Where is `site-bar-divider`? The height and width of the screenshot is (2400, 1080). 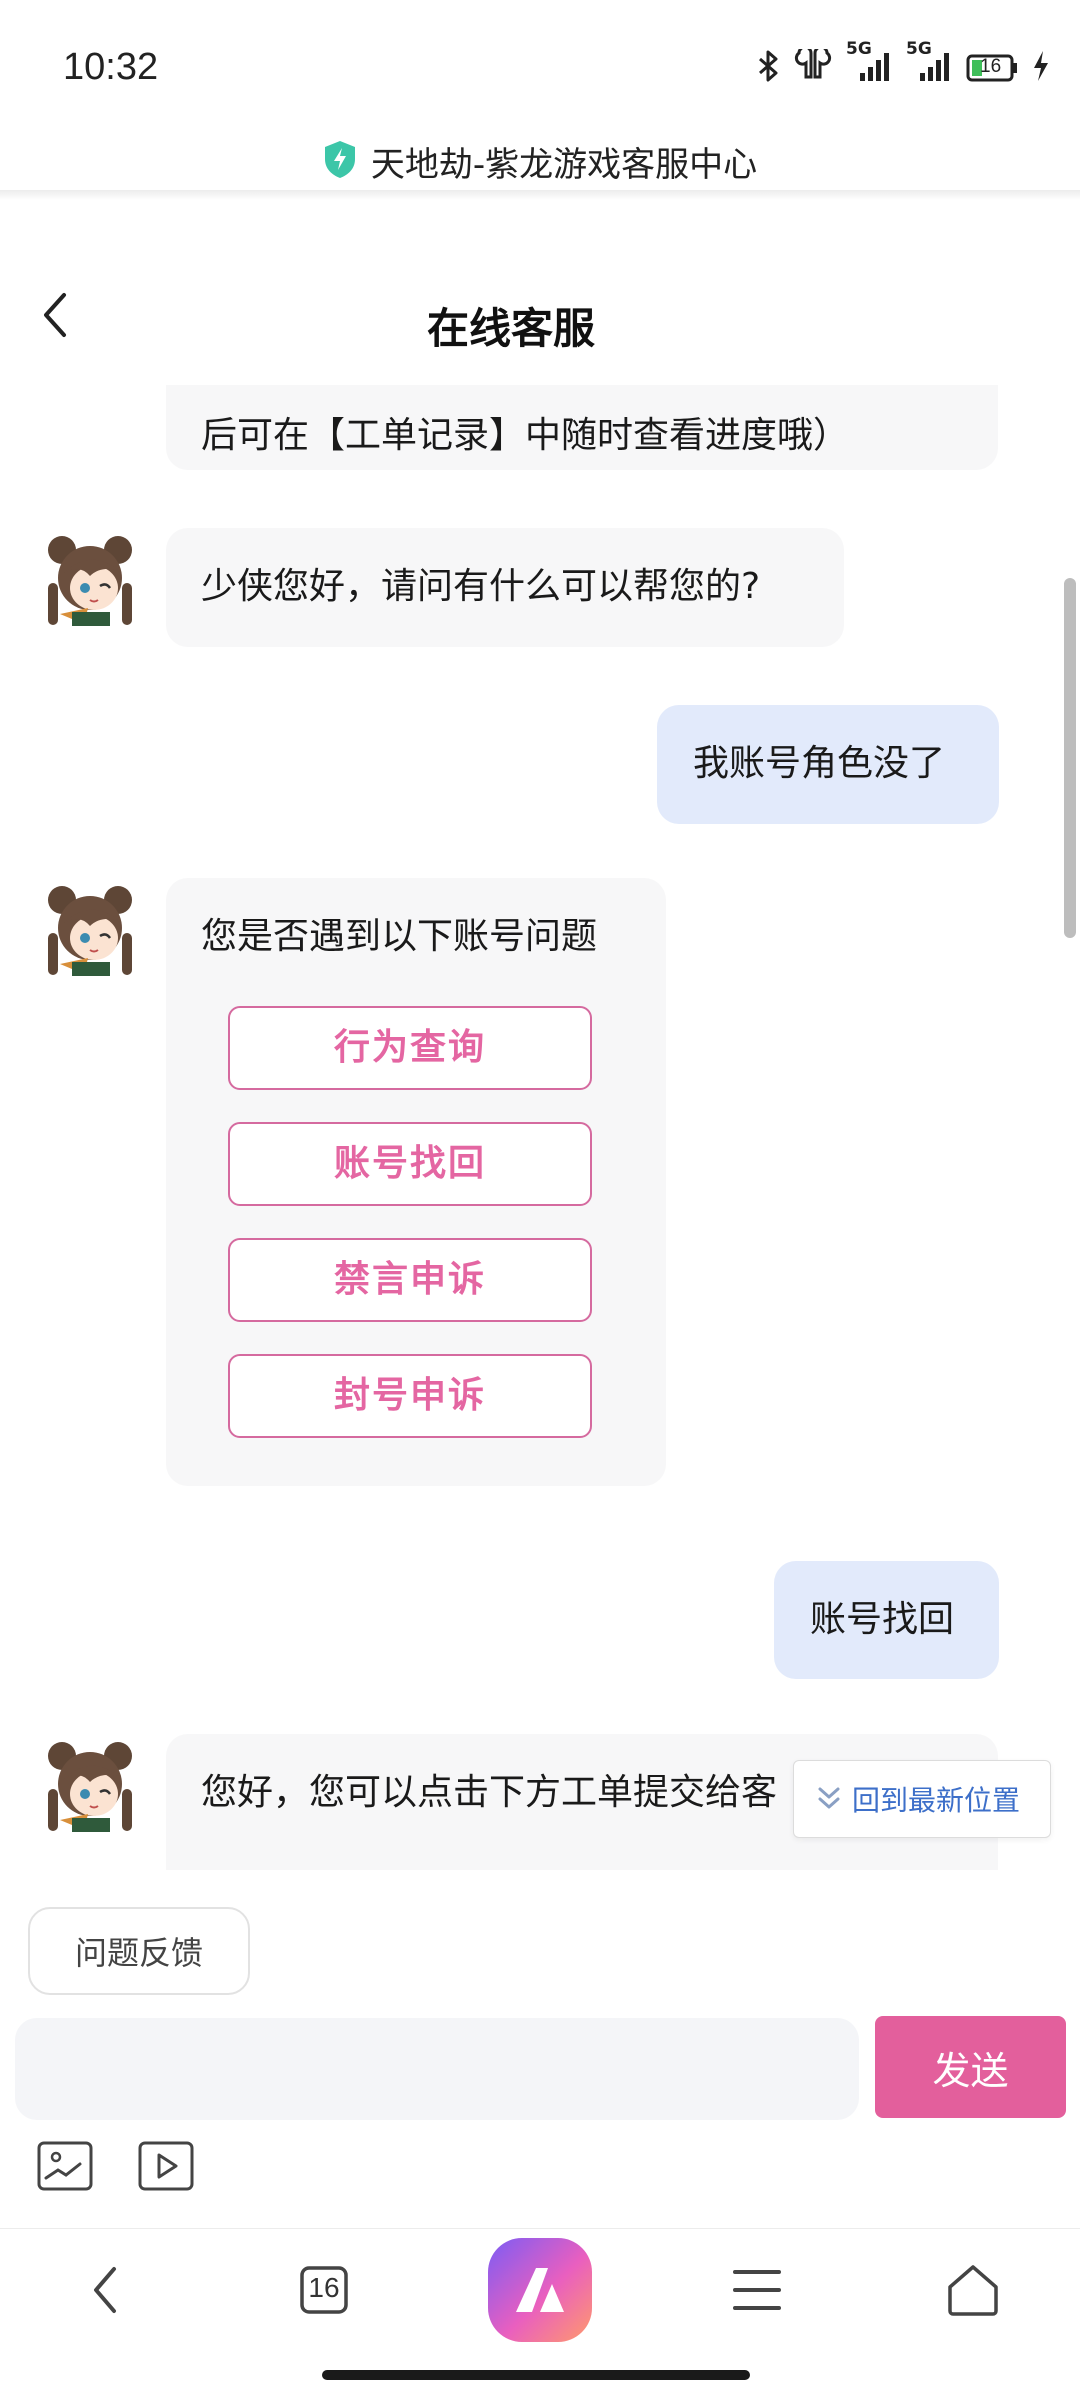 site-bar-divider is located at coordinates (540, 195).